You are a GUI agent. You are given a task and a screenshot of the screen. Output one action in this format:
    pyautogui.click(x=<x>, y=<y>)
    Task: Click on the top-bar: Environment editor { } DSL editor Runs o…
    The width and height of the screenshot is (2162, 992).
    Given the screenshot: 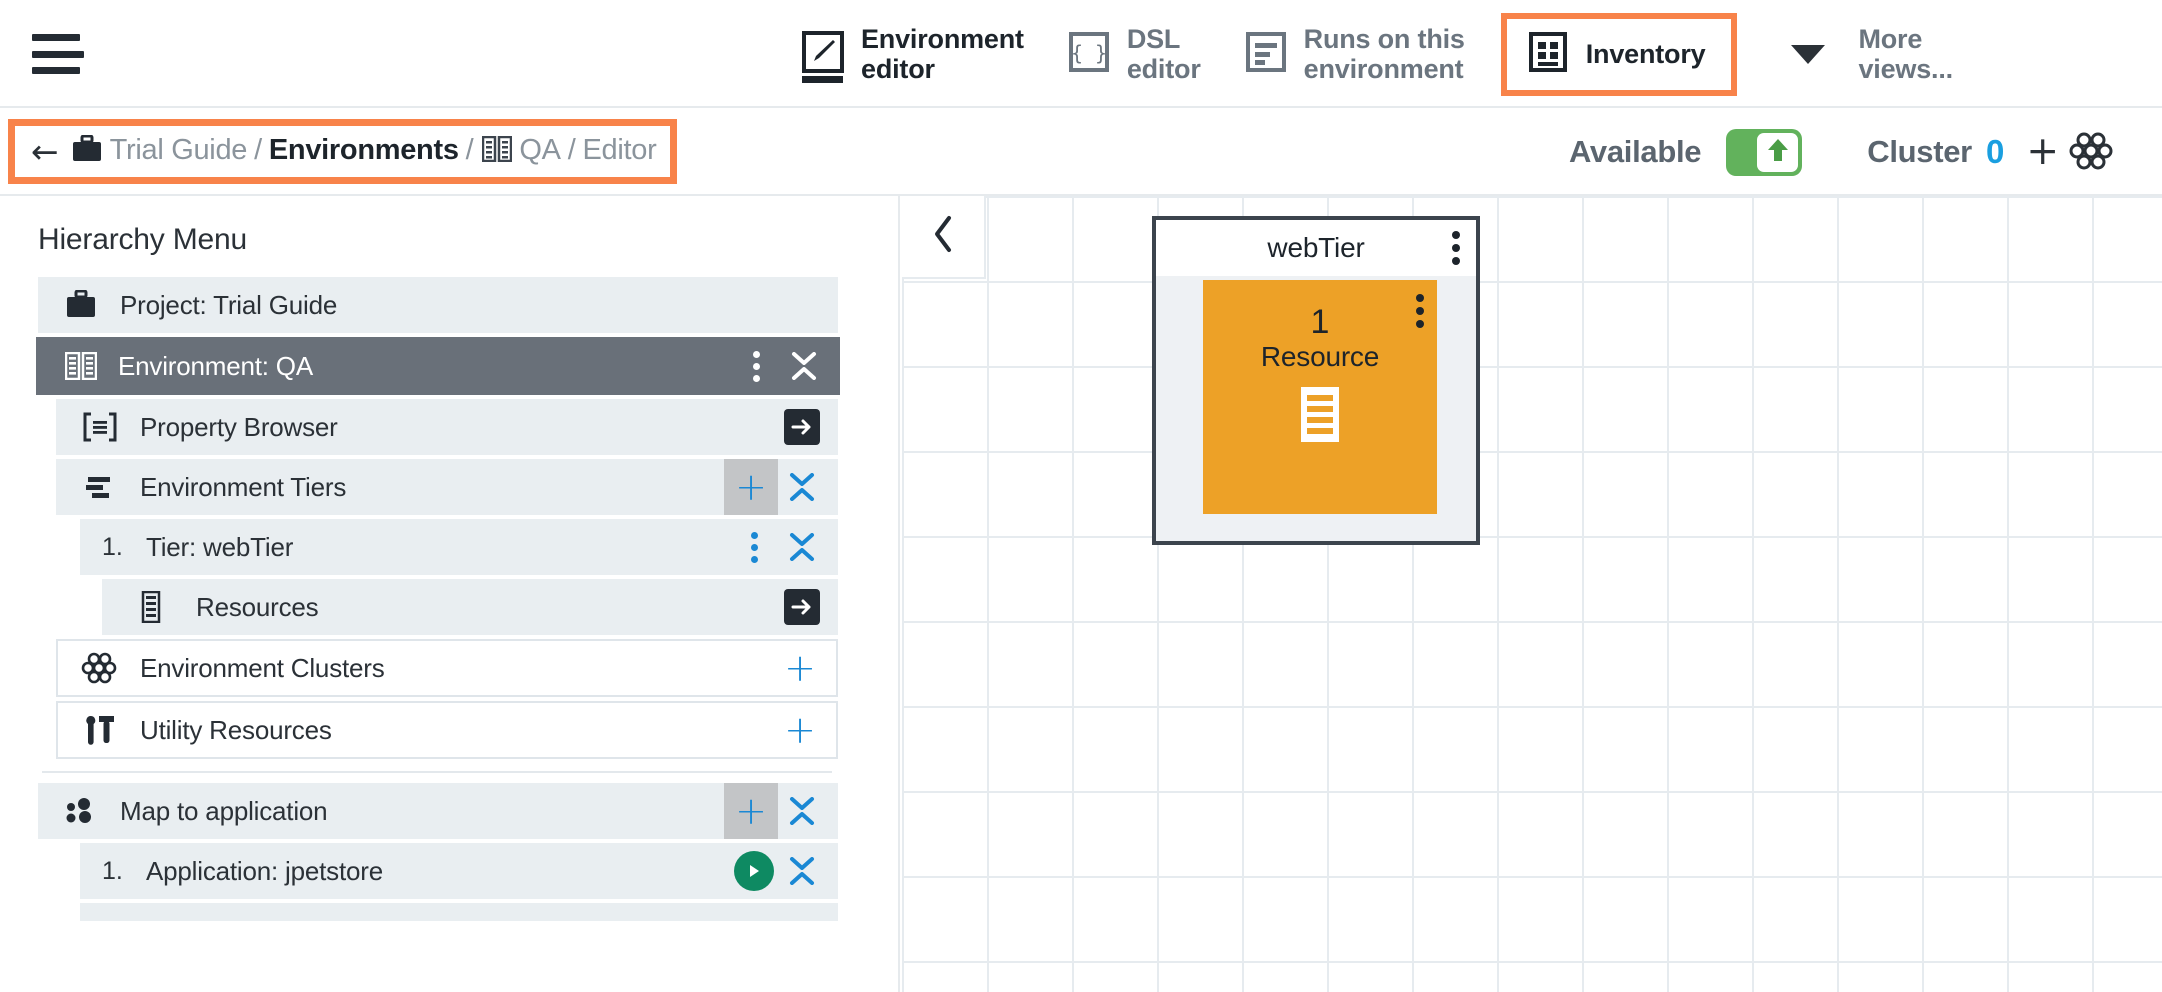 What is the action you would take?
    pyautogui.click(x=1081, y=54)
    